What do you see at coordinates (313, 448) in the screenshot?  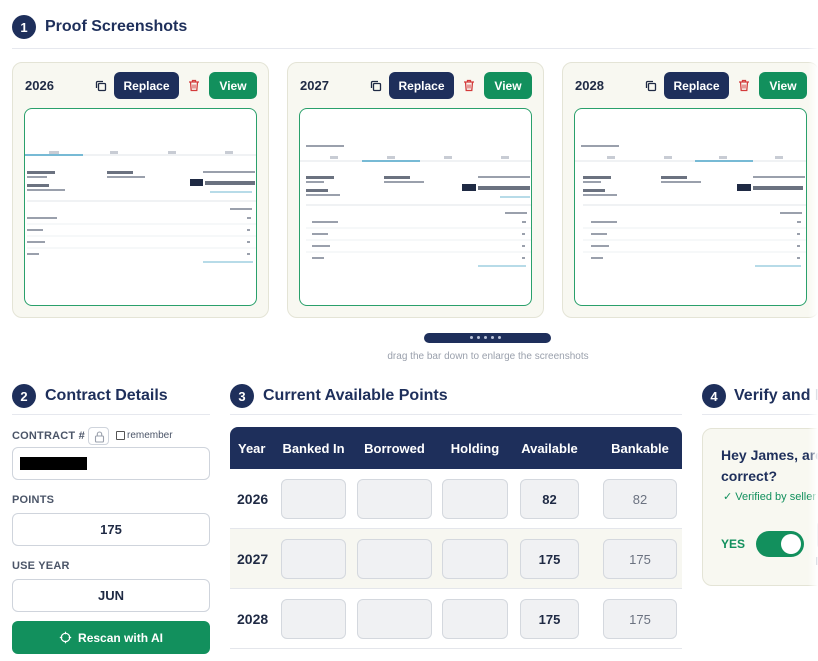 I see `col-banked-in: Banked In` at bounding box center [313, 448].